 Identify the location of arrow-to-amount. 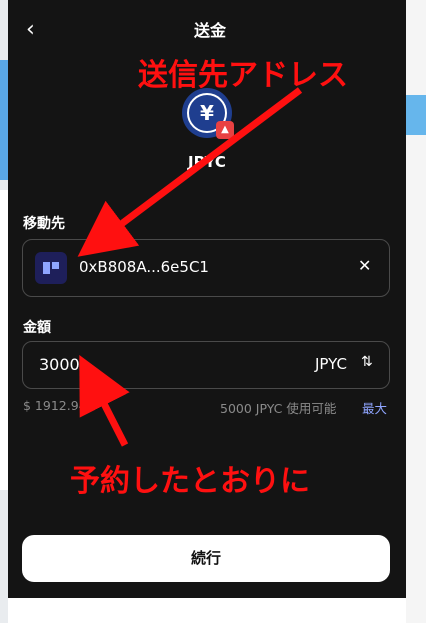
(104, 401).